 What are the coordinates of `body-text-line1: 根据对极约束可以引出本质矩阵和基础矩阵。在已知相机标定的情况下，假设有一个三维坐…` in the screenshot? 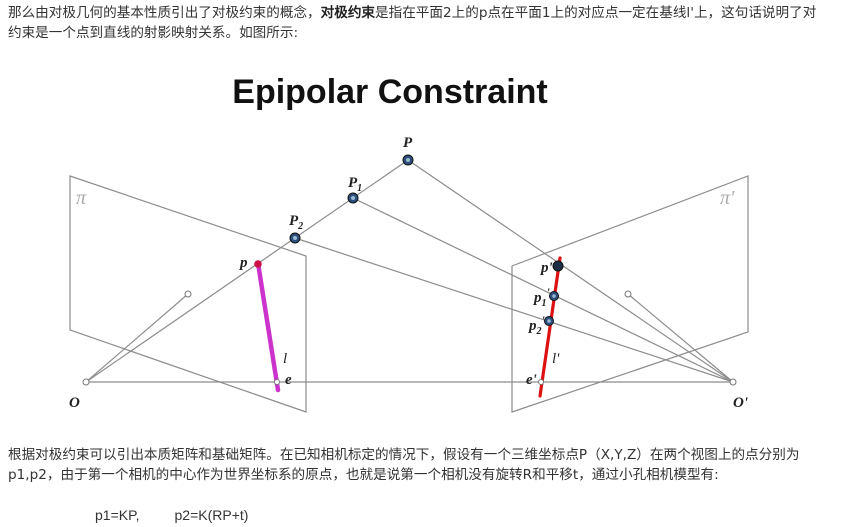 It's located at (404, 455).